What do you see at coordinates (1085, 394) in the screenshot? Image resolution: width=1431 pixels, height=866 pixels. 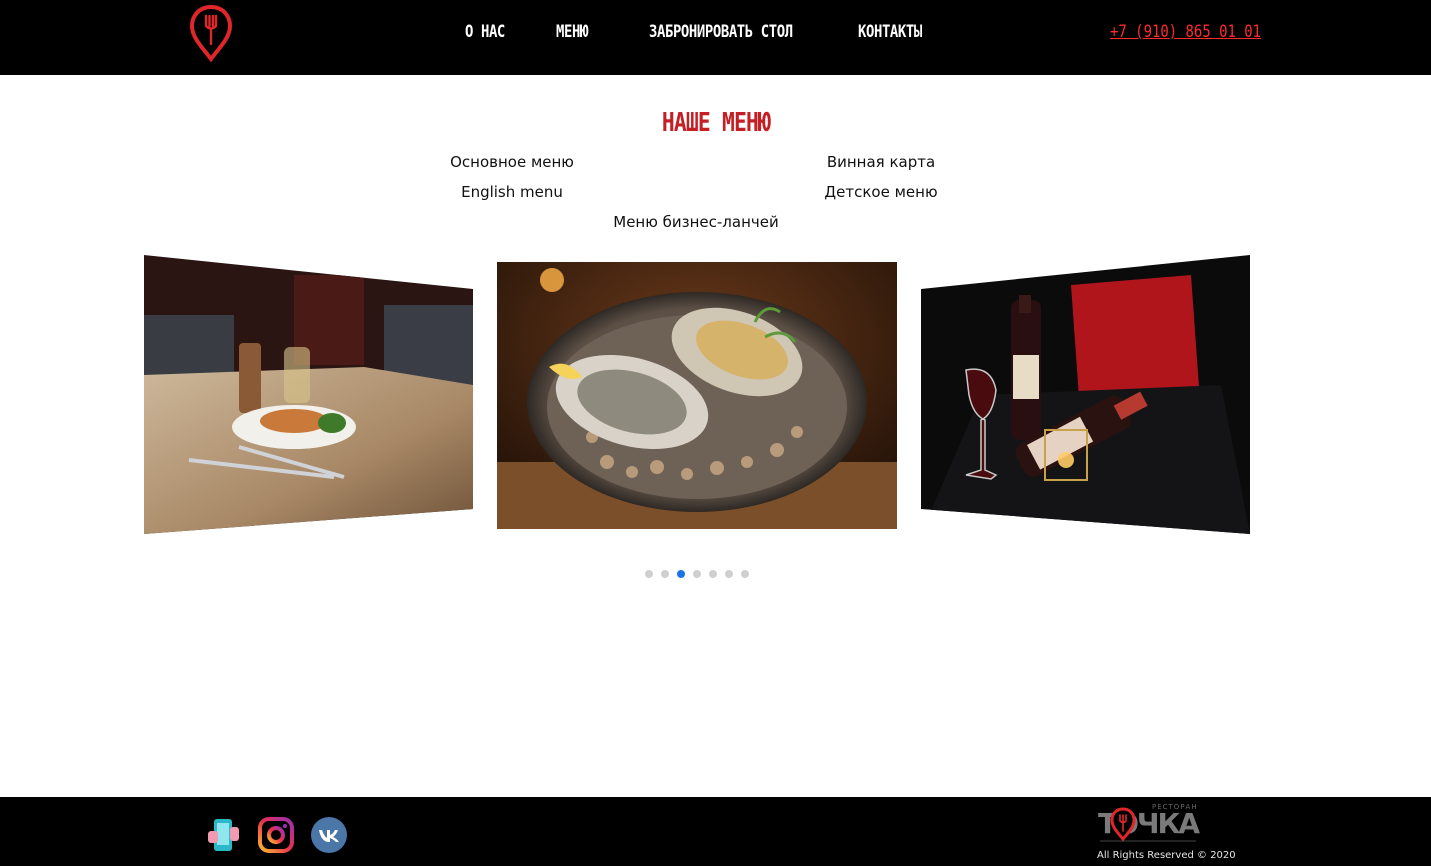 I see `slide-wine` at bounding box center [1085, 394].